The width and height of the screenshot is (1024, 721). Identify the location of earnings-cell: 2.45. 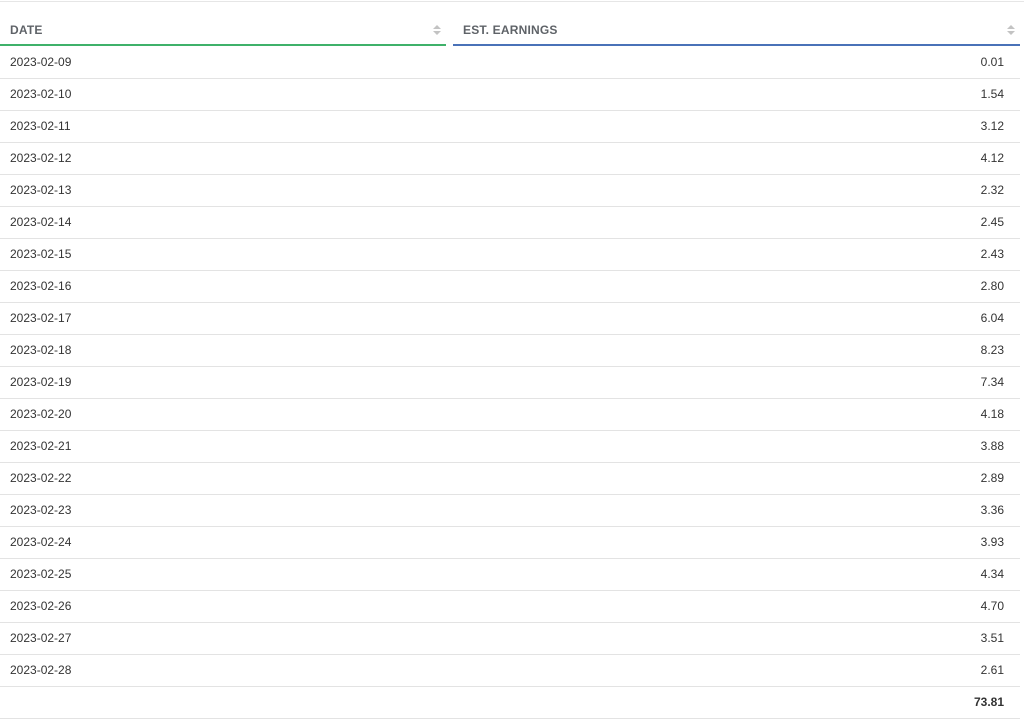
(992, 222).